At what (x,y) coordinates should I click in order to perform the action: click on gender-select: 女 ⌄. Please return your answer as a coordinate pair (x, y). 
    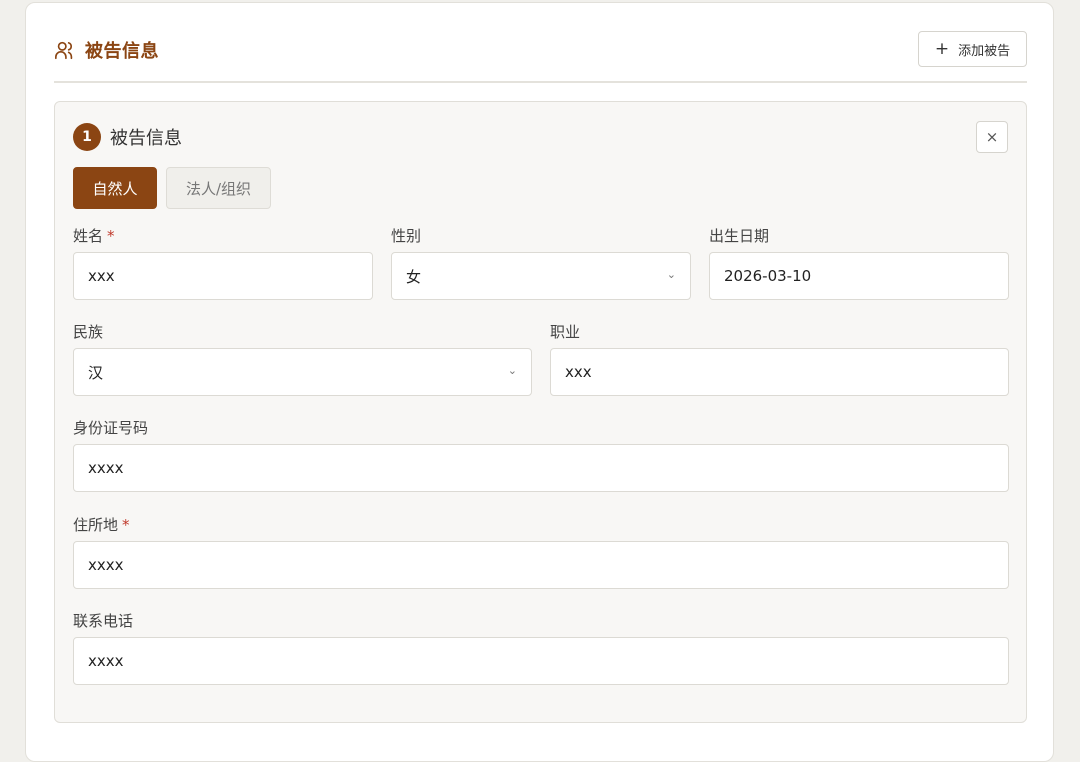
    Looking at the image, I should click on (541, 276).